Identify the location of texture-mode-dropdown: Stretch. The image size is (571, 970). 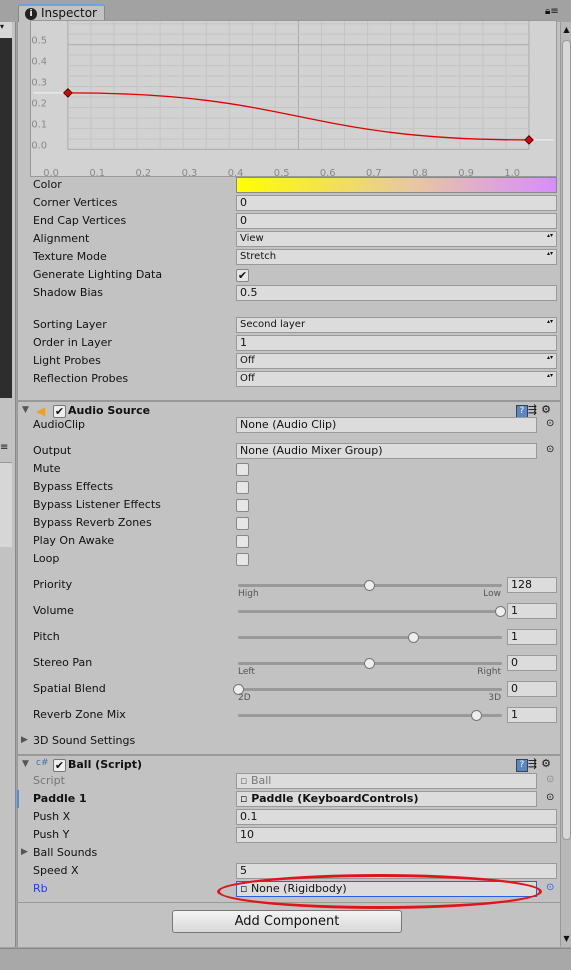
(396, 257).